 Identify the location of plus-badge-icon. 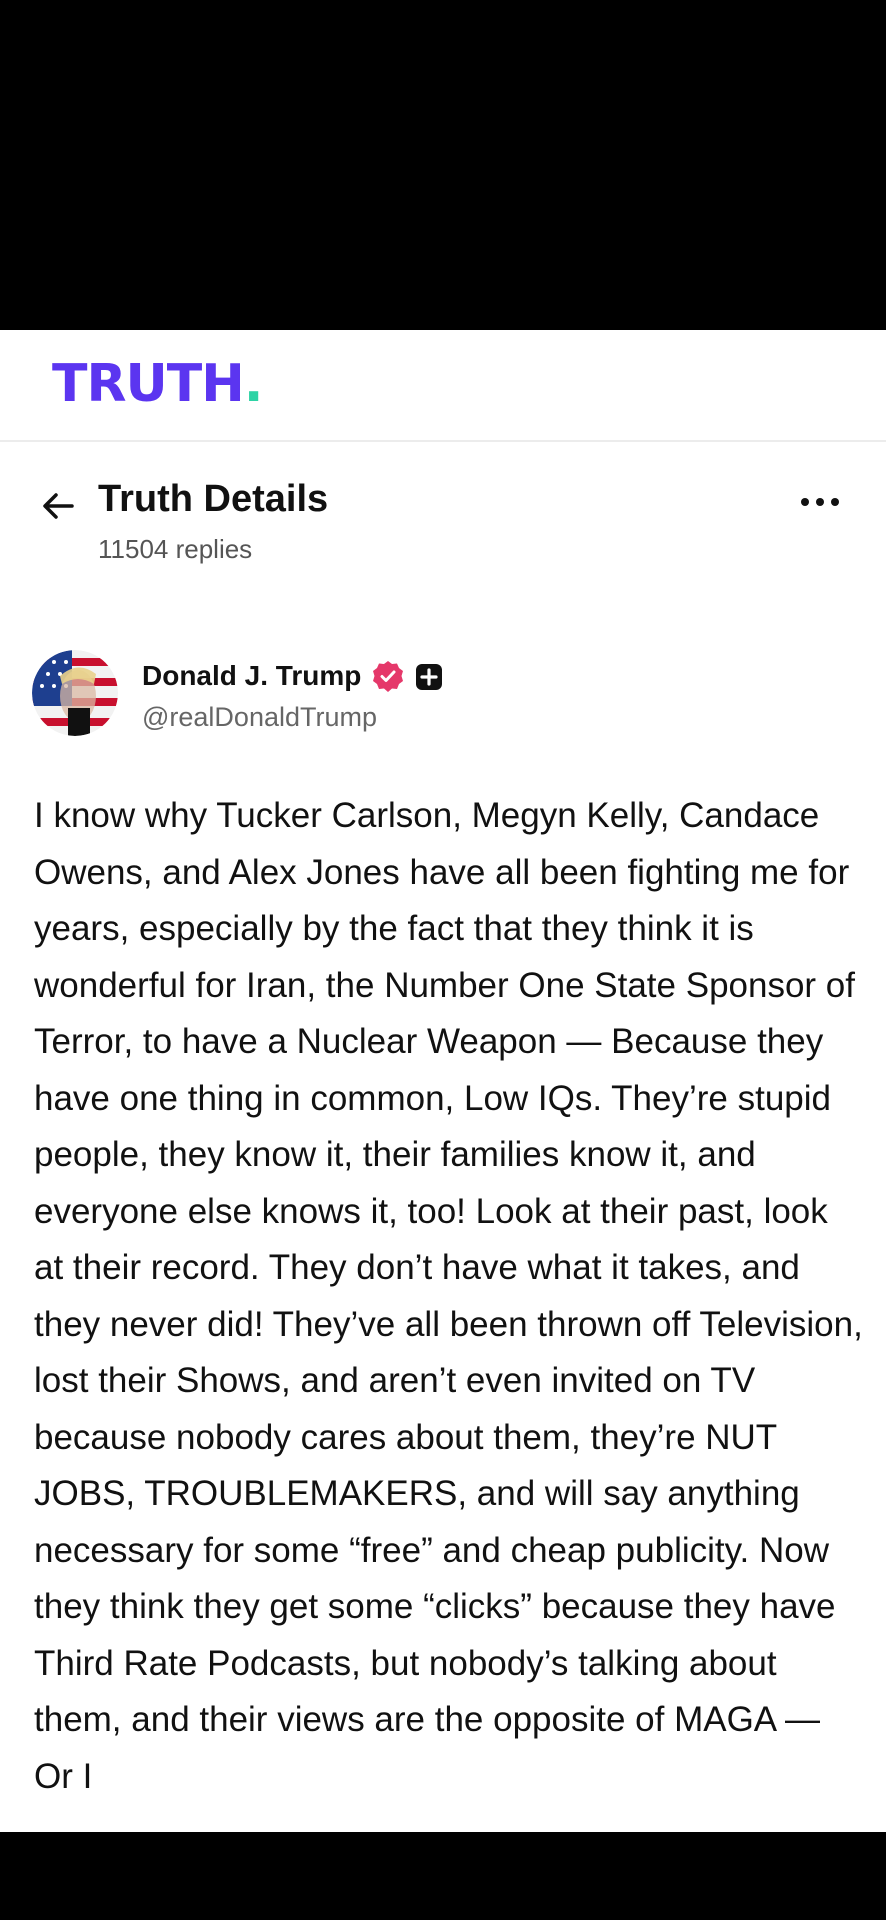
(429, 677).